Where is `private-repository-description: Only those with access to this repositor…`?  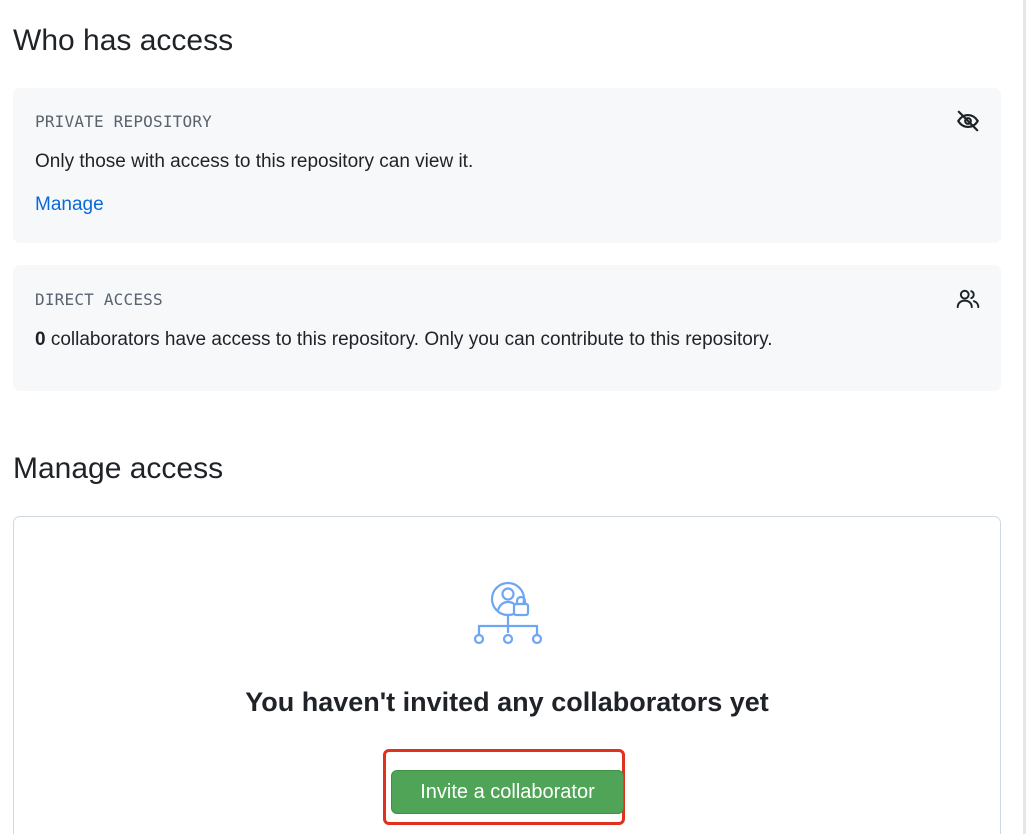
private-repository-description: Only those with access to this repositor… is located at coordinates (254, 161).